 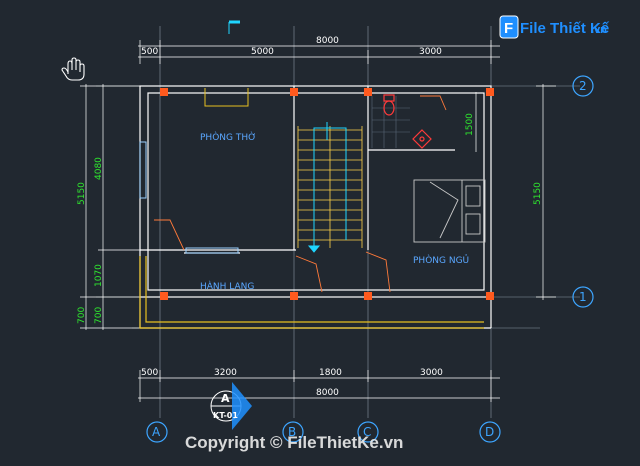 I want to click on top-total-dim: 8000, so click(x=327, y=41).